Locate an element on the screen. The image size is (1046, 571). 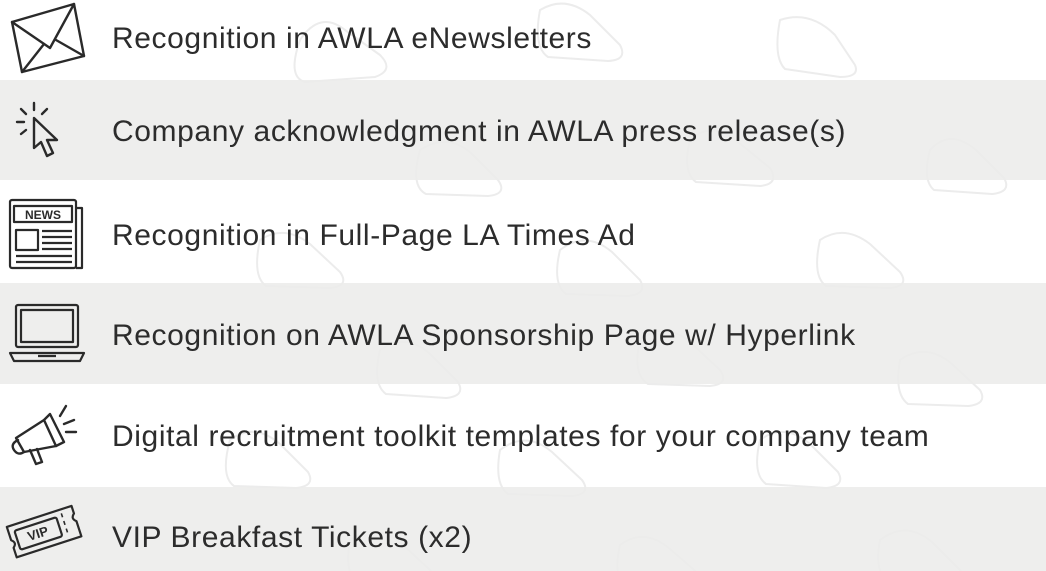
megaphone-icon is located at coordinates (46, 436).